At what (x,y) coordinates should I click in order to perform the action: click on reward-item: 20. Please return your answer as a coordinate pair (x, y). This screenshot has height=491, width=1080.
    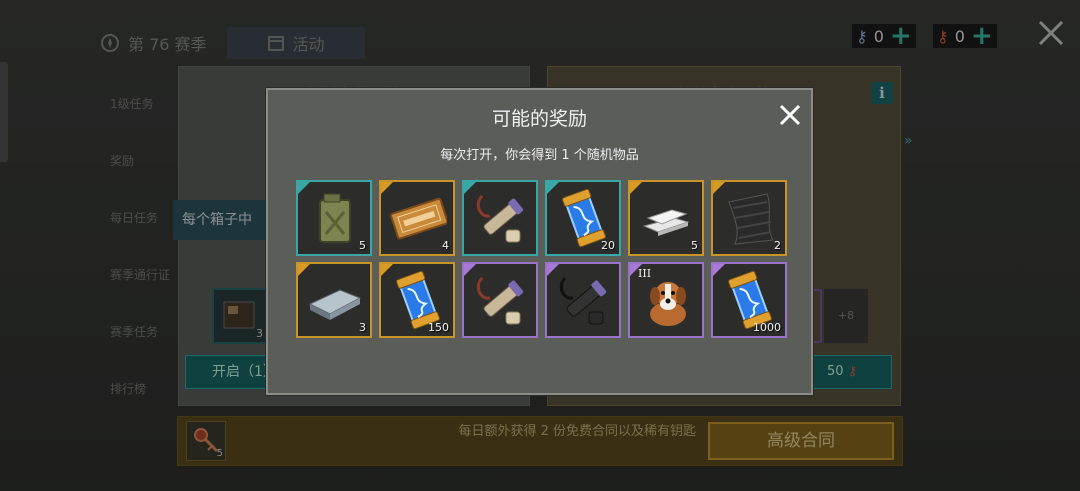
    Looking at the image, I should click on (583, 218).